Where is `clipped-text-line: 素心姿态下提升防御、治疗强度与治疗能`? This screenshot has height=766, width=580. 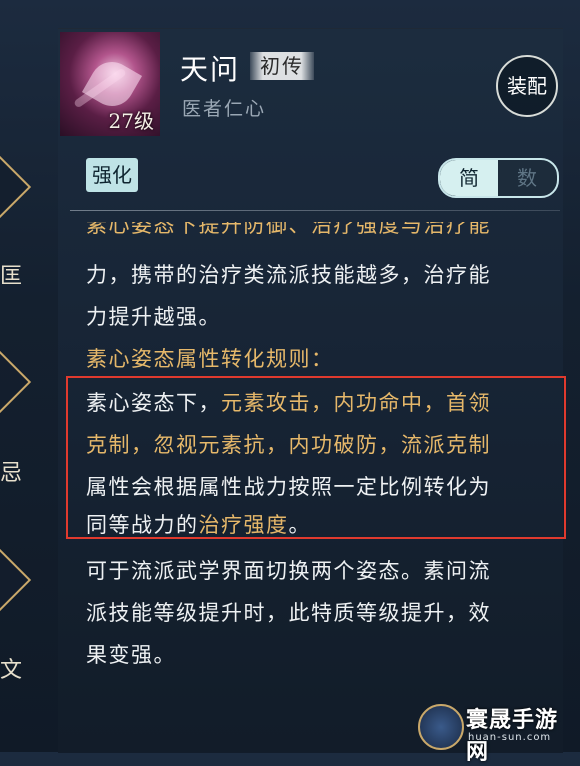
clipped-text-line: 素心姿态下提升防御、治疗强度与治疗能 is located at coordinates (316, 232).